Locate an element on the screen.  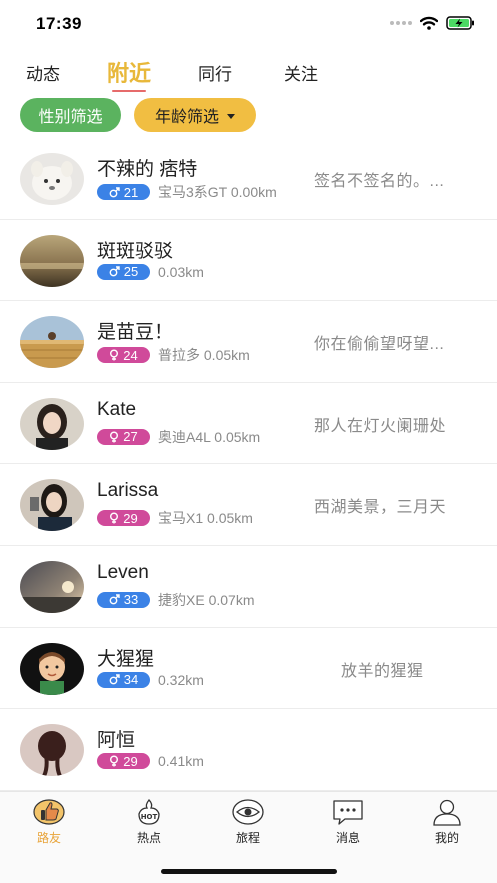
tab-label: 我的 is located at coordinates (446, 838).